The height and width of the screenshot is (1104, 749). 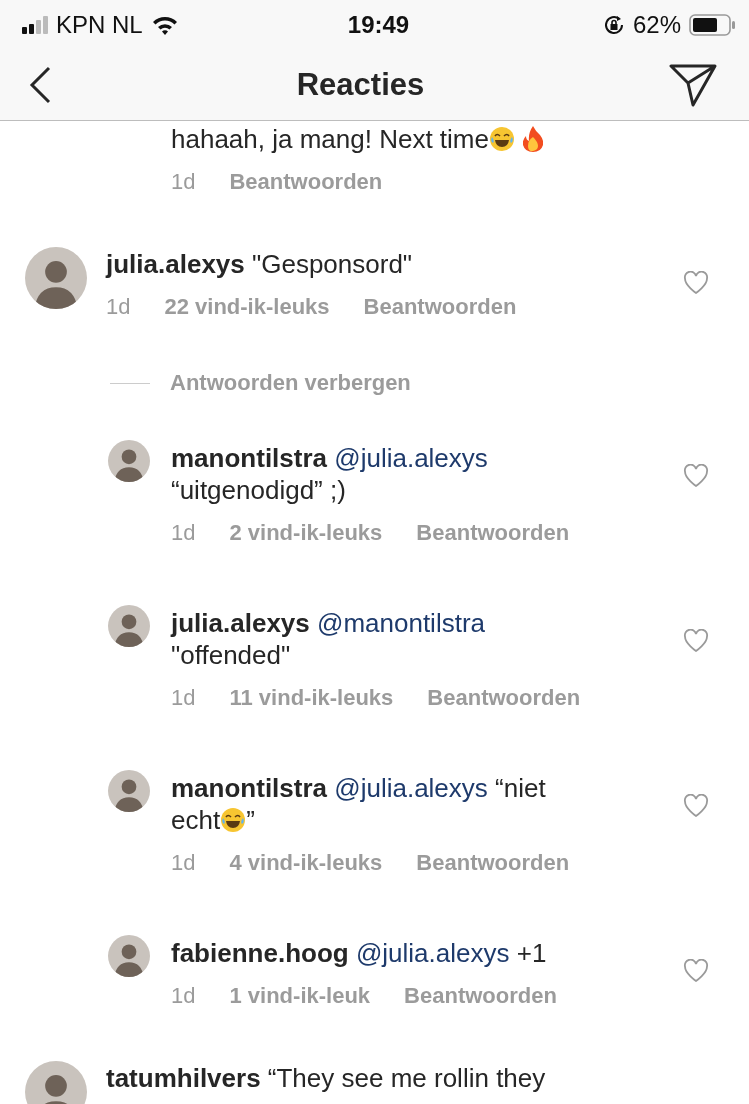 What do you see at coordinates (693, 85) in the screenshot?
I see `send-button` at bounding box center [693, 85].